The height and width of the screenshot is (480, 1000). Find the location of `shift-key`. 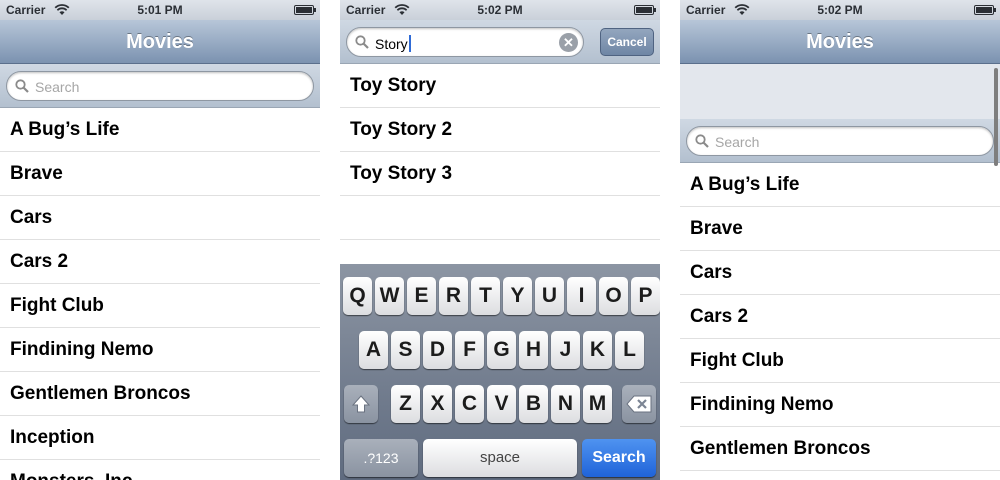

shift-key is located at coordinates (361, 404).